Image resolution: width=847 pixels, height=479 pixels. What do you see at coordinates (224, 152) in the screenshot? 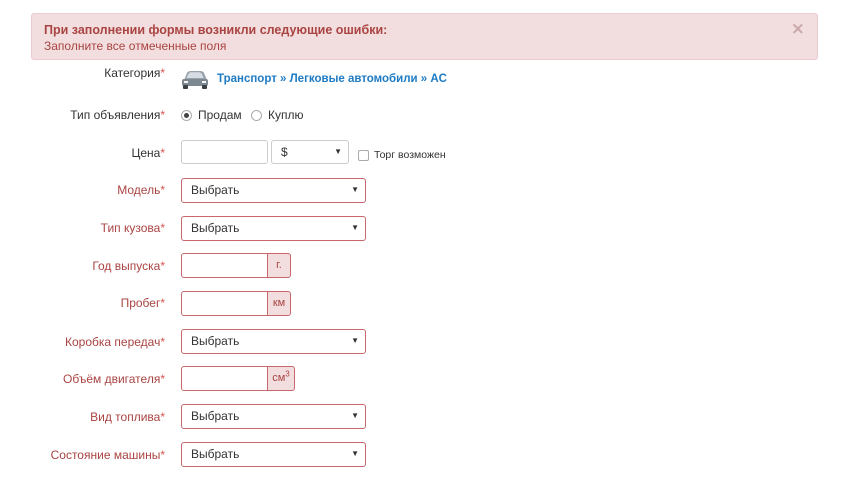
I see `price-input` at bounding box center [224, 152].